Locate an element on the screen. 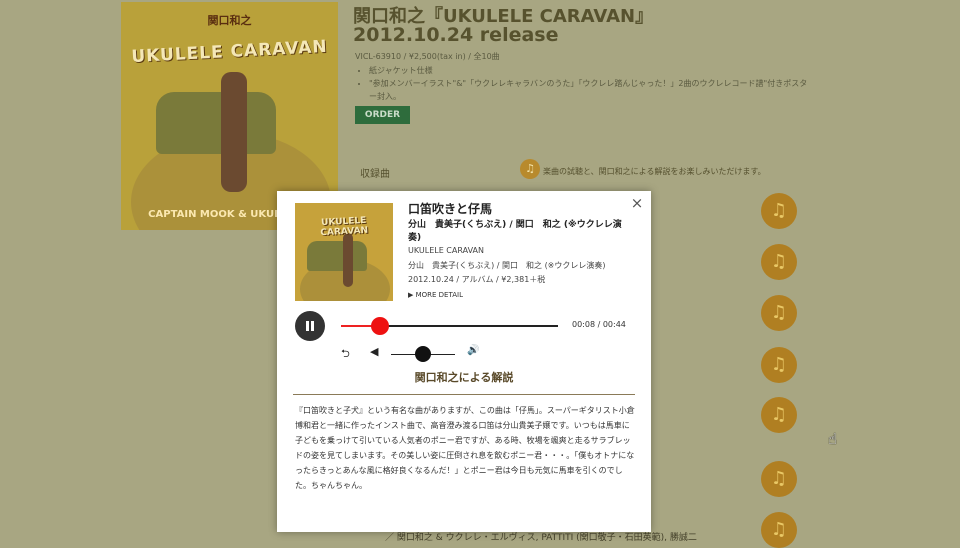 The image size is (960, 548). close-icon: × is located at coordinates (637, 203).